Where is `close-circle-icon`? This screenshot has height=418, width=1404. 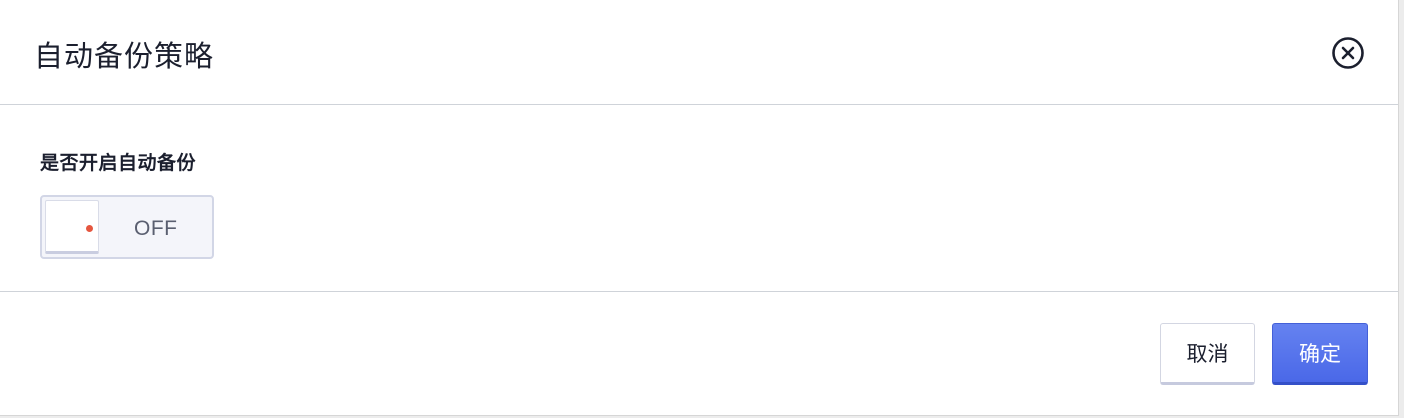 close-circle-icon is located at coordinates (1348, 53).